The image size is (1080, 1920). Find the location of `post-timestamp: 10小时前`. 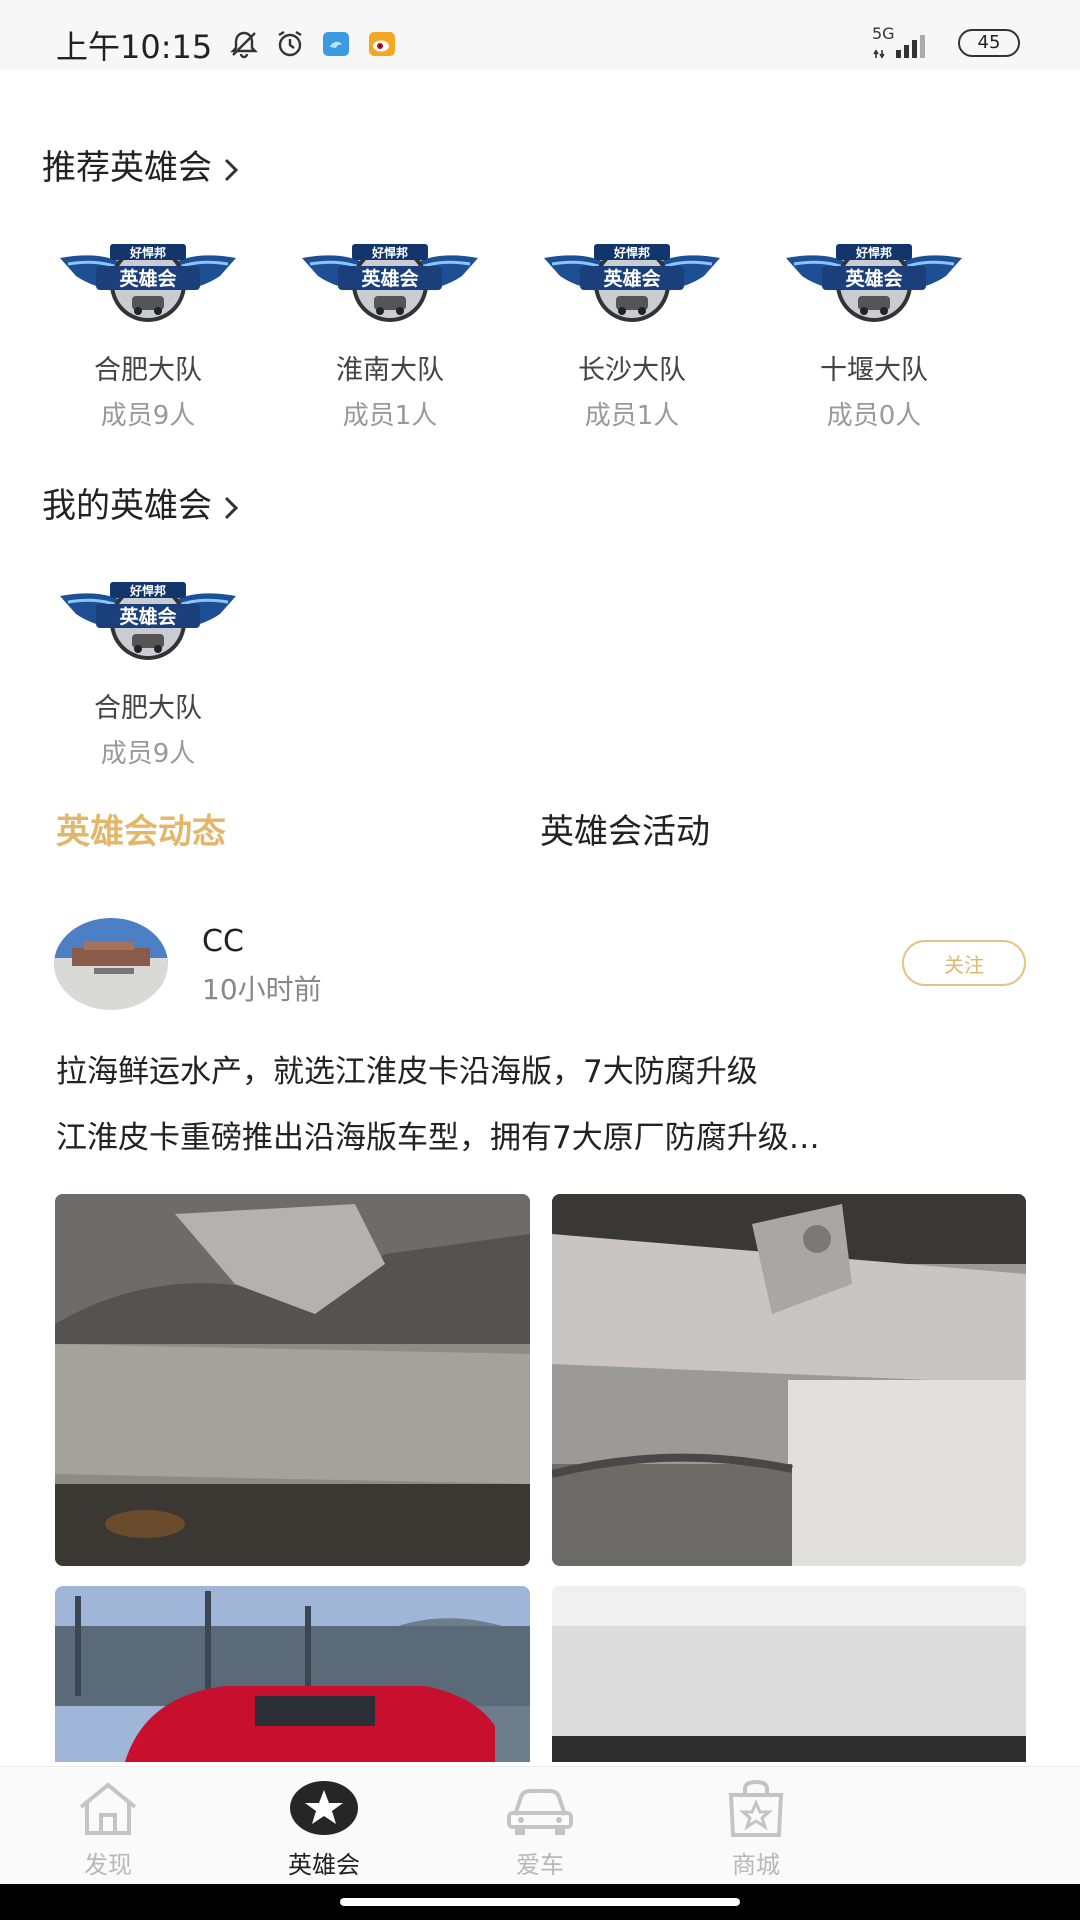

post-timestamp: 10小时前 is located at coordinates (262, 989).